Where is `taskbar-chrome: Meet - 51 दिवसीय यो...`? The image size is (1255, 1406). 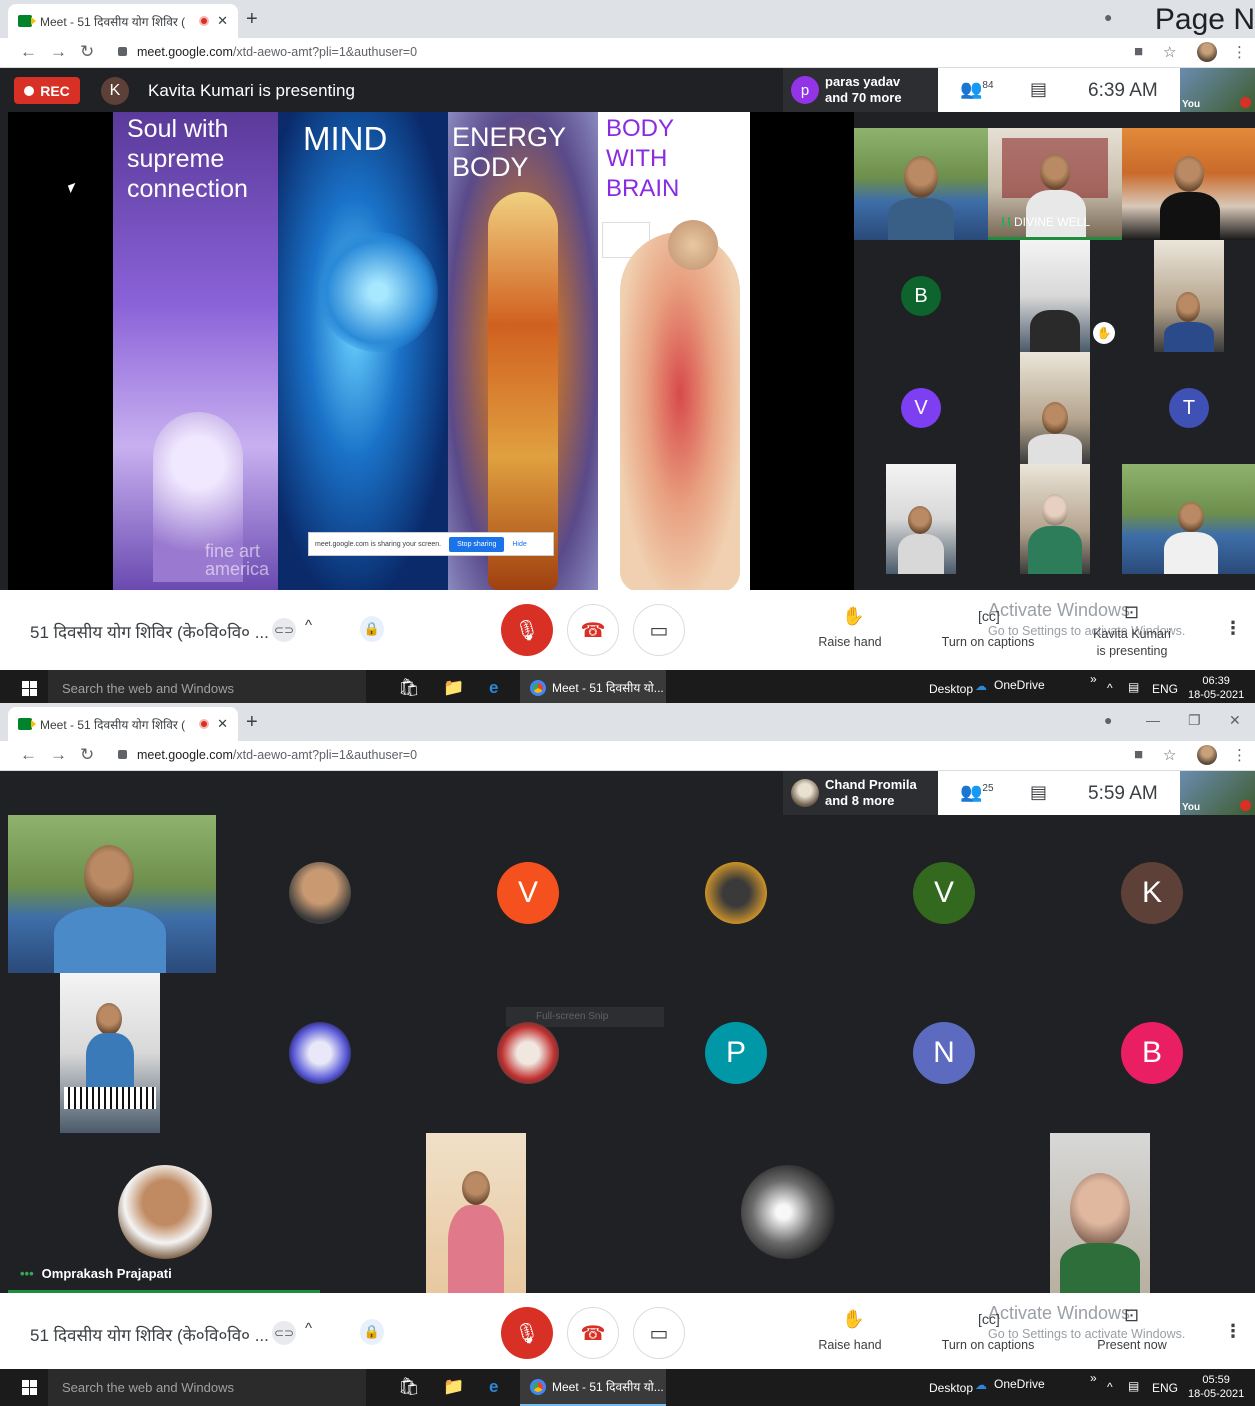
taskbar-chrome: Meet - 51 दिवसीय यो... is located at coordinates (593, 1387).